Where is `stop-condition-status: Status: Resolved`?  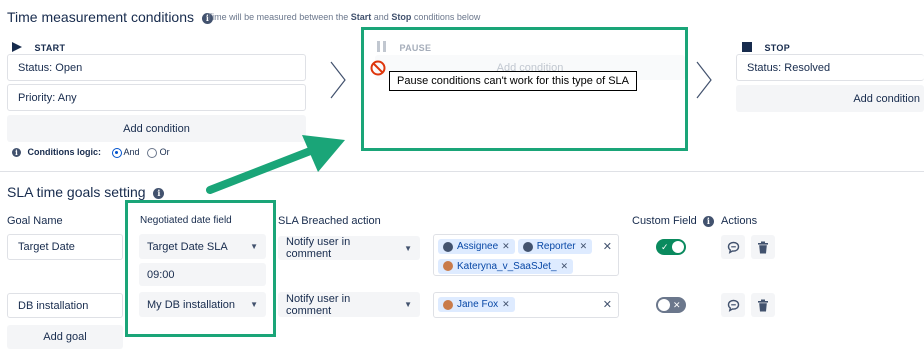 stop-condition-status: Status: Resolved is located at coordinates (830, 67).